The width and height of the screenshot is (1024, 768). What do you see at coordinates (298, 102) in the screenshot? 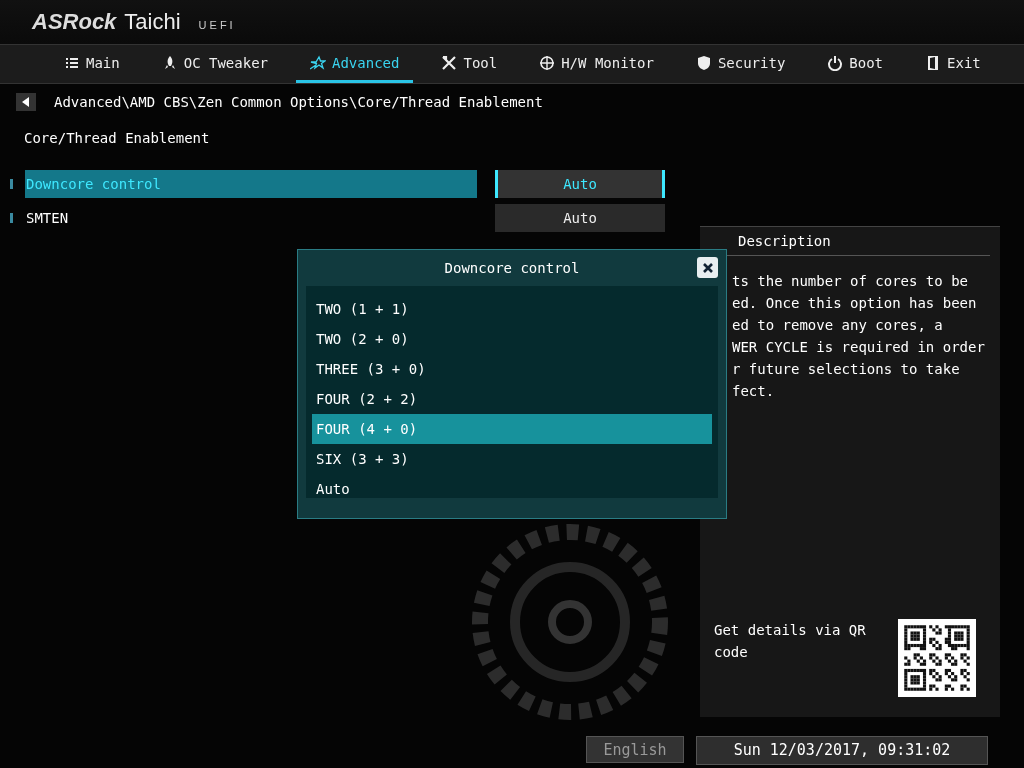
I see `breadcrumb-path: Advanced\AMD CBS\Zen Common Options\Core/Thread Enablement` at bounding box center [298, 102].